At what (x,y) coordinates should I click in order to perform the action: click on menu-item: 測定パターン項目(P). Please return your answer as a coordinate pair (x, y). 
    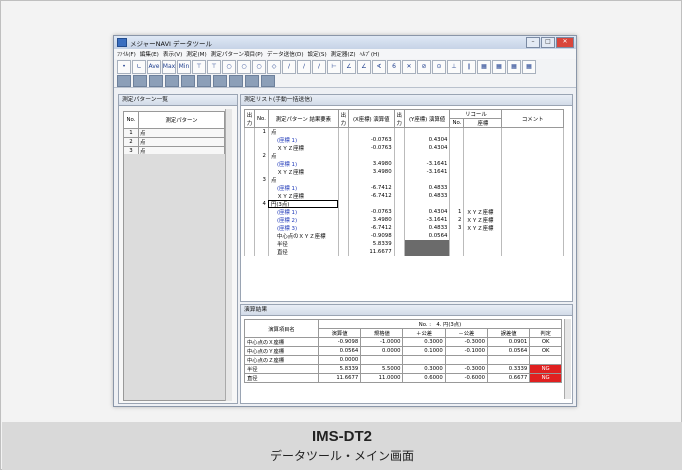
    Looking at the image, I should click on (237, 54).